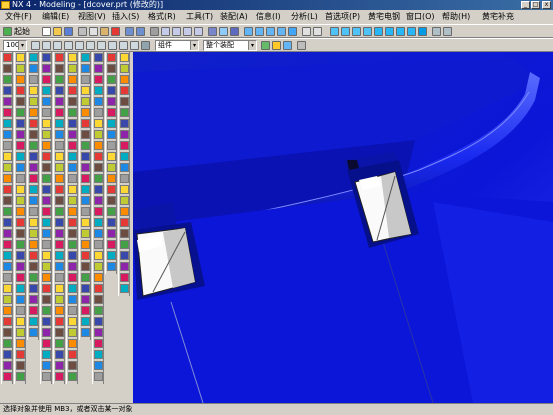 Image resolution: width=553 pixels, height=415 pixels. Describe the element at coordinates (165, 31) in the screenshot. I see `fit-view-icon` at that location.